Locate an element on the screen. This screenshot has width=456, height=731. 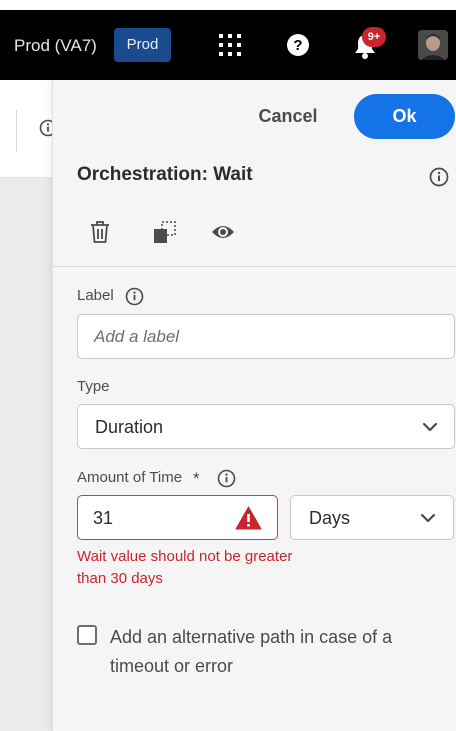
app-header: Prod (VA7) Prod ? 9+ is located at coordinates (228, 45).